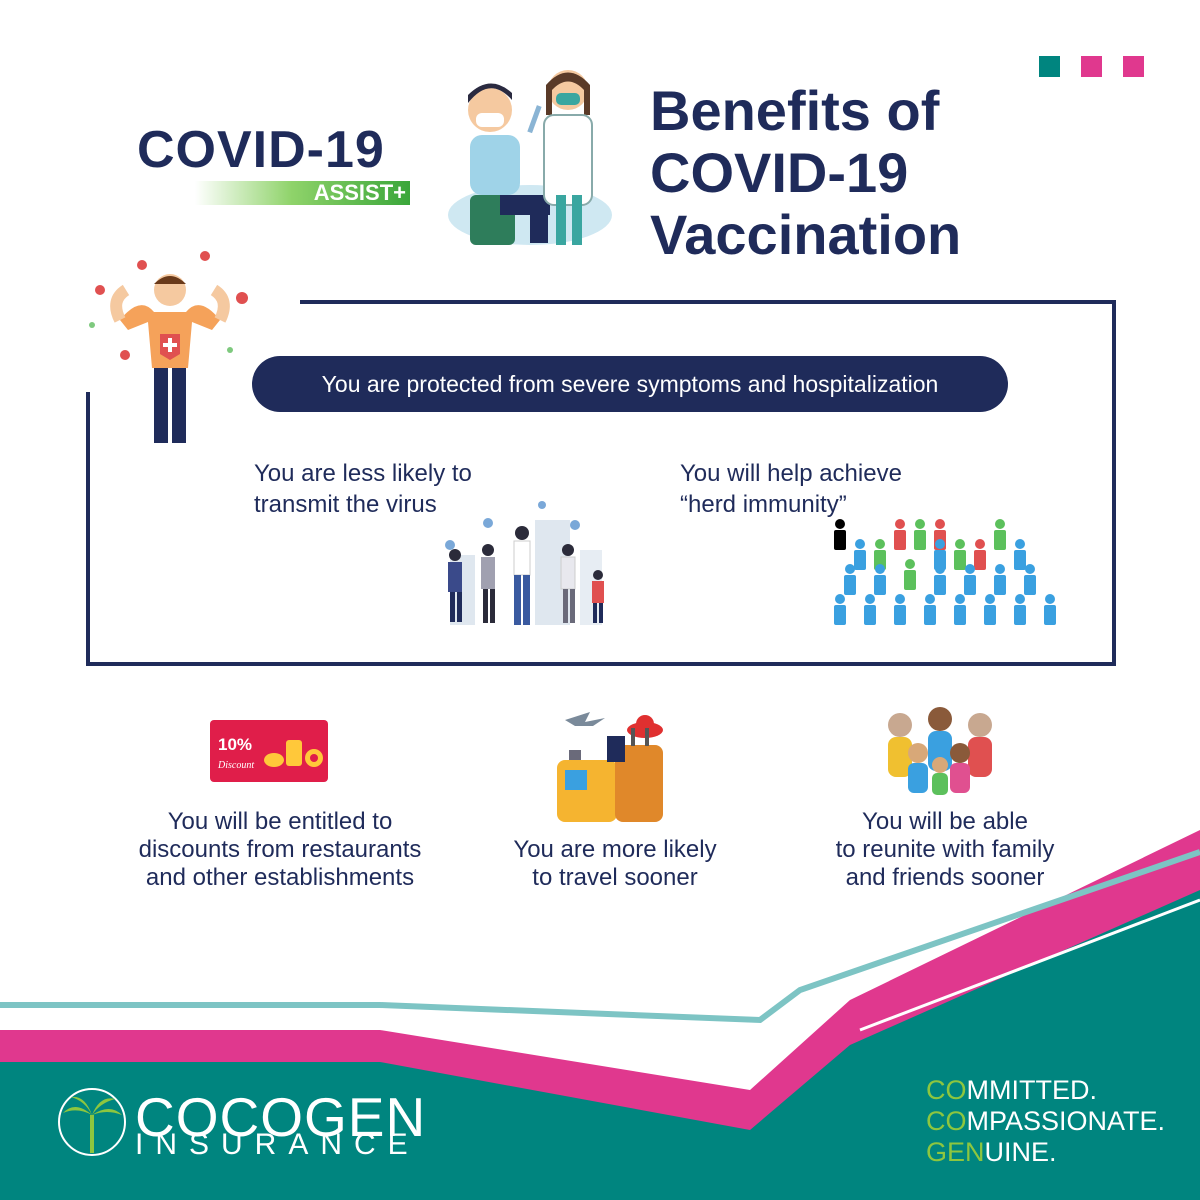 This screenshot has height=1200, width=1200. I want to click on vaccination-illustration, so click(530, 157).